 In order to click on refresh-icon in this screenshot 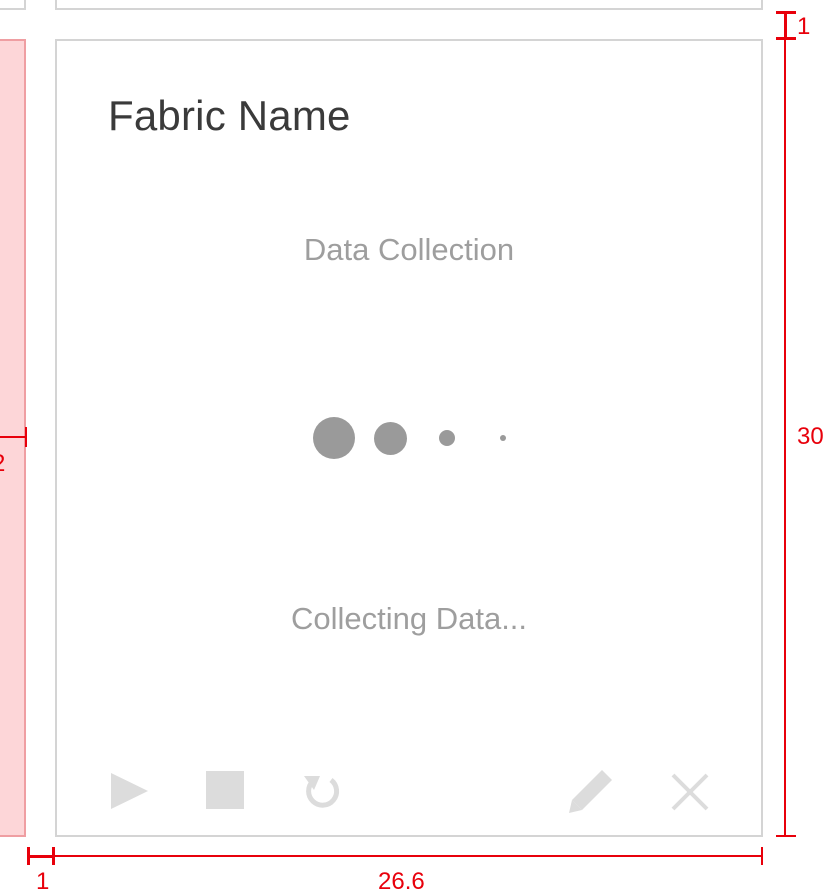, I will do `click(322, 792)`.